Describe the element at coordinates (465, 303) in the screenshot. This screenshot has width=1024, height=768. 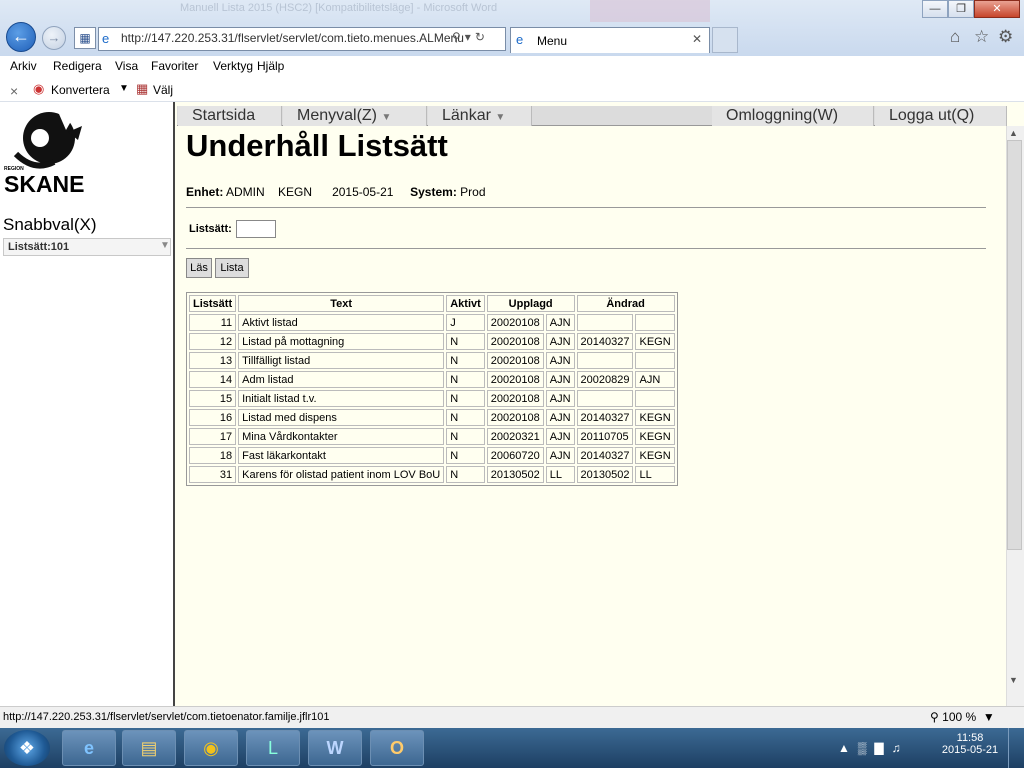
I see `col-aktivt: Aktivt` at that location.